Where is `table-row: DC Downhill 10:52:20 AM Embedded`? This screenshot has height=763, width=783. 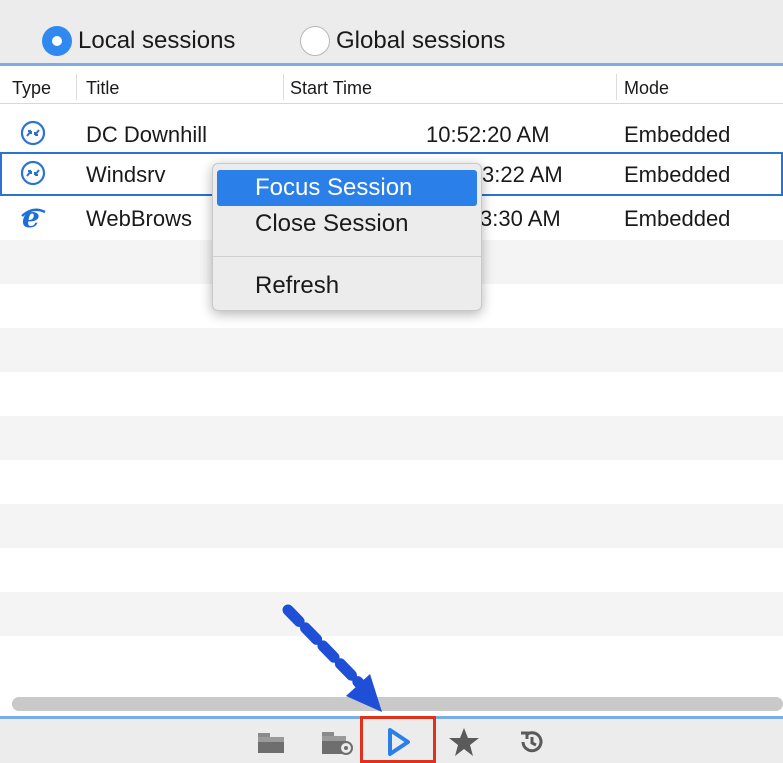
table-row: DC Downhill 10:52:20 AM Embedded is located at coordinates (391, 134).